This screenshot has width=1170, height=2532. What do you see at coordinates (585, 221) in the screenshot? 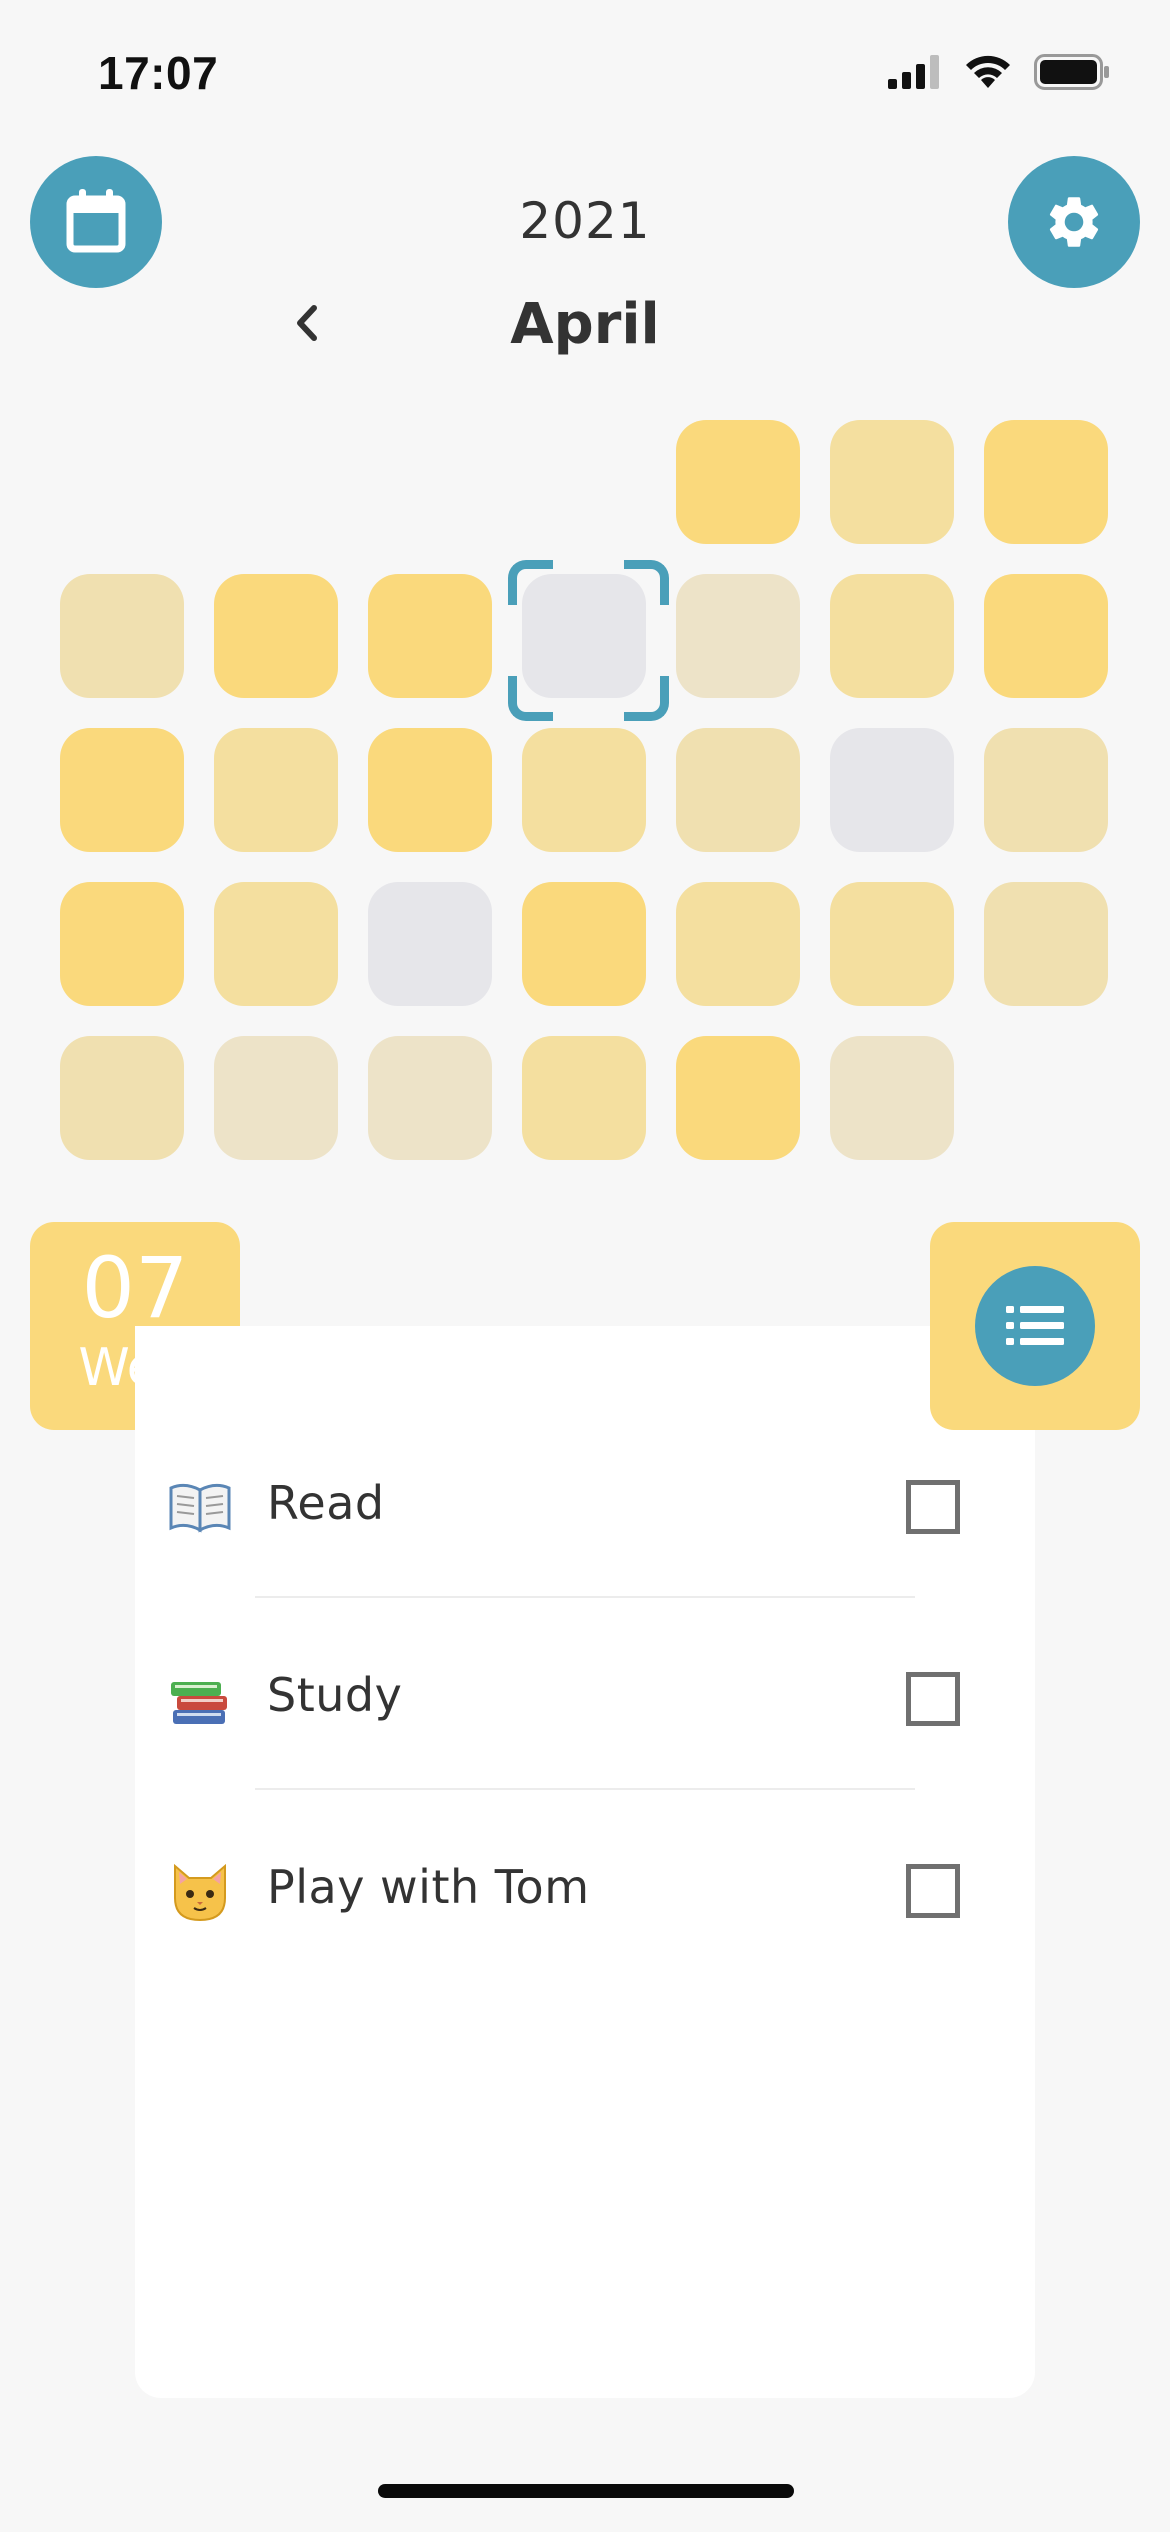
I see `year-label: 2021` at bounding box center [585, 221].